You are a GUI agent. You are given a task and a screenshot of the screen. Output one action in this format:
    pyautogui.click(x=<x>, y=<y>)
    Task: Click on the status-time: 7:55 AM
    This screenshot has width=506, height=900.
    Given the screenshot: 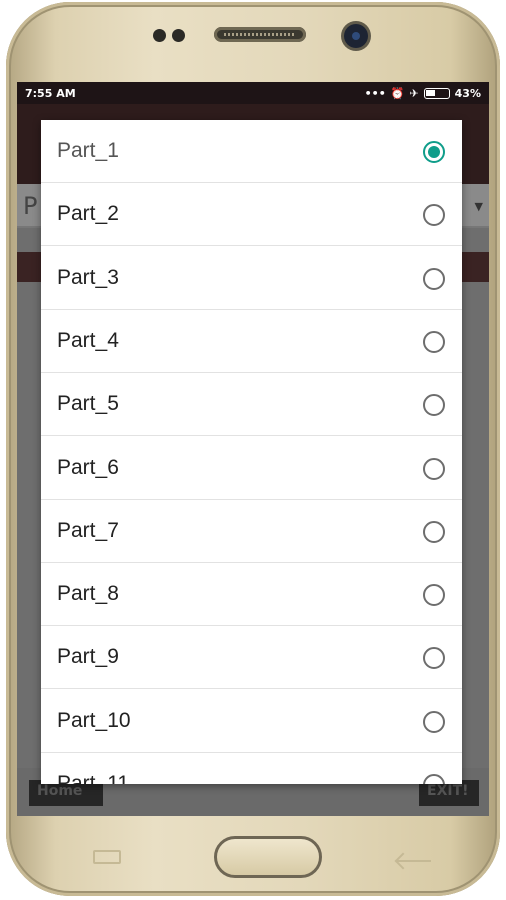 What is the action you would take?
    pyautogui.click(x=50, y=93)
    